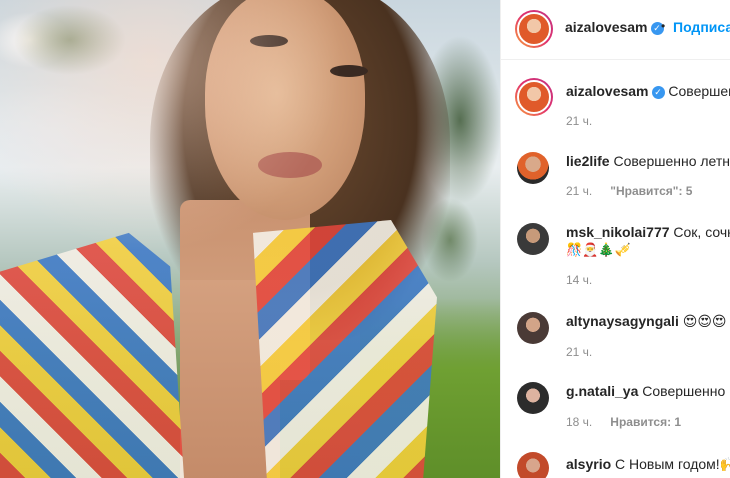 The width and height of the screenshot is (730, 478). What do you see at coordinates (658, 92) in the screenshot?
I see `verified-badge-icon: ✓` at bounding box center [658, 92].